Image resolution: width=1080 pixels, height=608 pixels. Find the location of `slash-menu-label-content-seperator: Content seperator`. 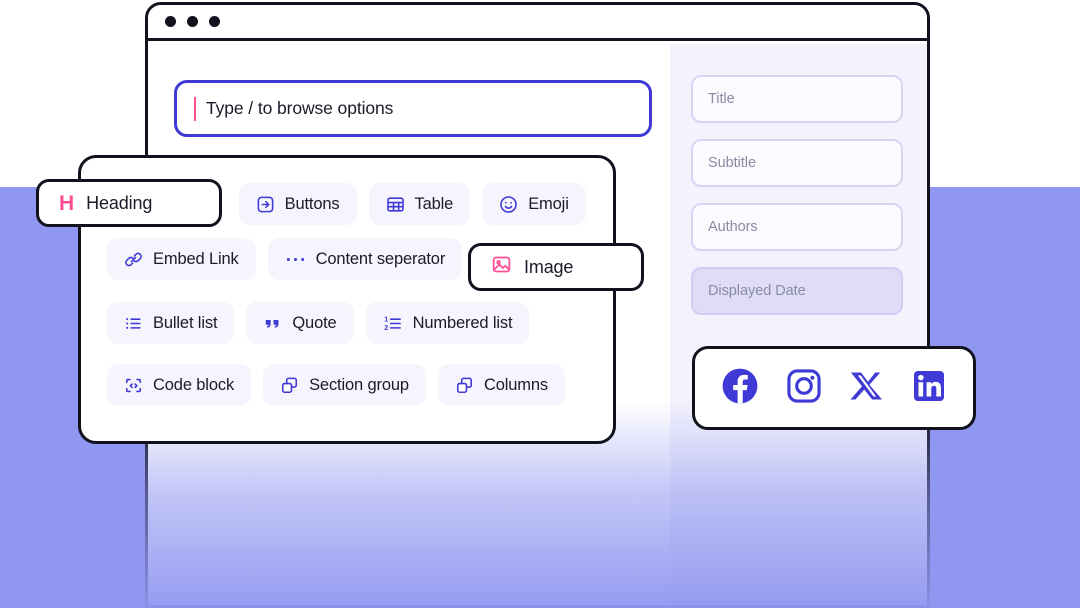

slash-menu-label-content-seperator: Content seperator is located at coordinates (380, 258).